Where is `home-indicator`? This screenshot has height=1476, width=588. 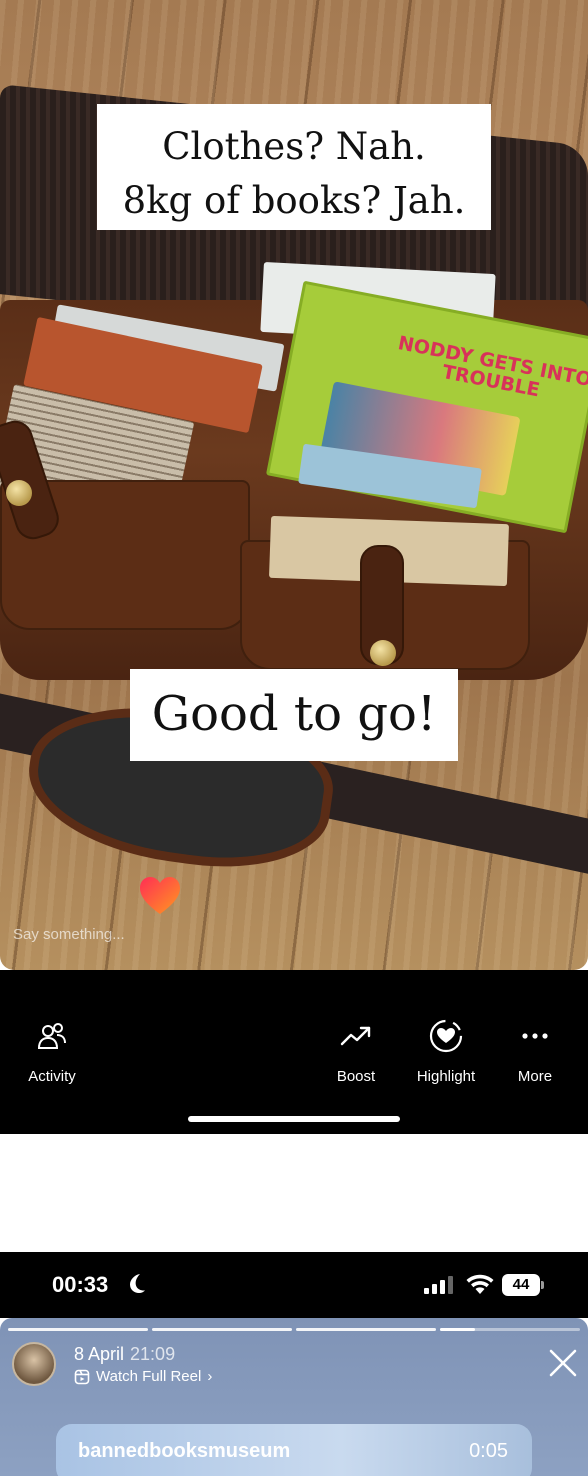
home-indicator is located at coordinates (294, 1119).